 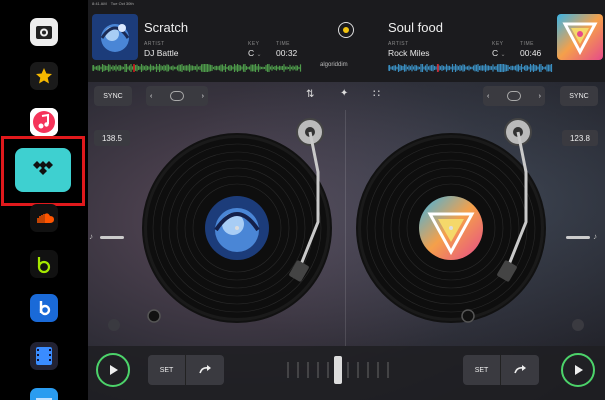 What do you see at coordinates (310, 94) in the screenshot?
I see `mixer-icon: ⇅` at bounding box center [310, 94].